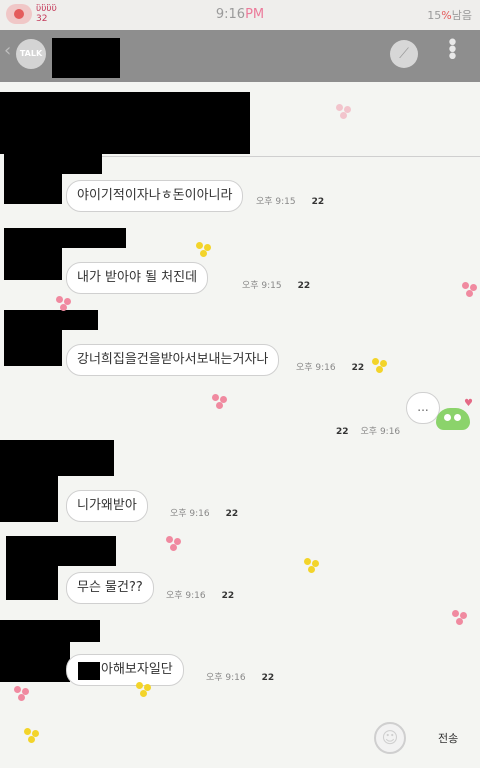 Image resolution: width=480 pixels, height=768 pixels. Describe the element at coordinates (342, 432) in the screenshot. I see `sent-count: 22` at that location.